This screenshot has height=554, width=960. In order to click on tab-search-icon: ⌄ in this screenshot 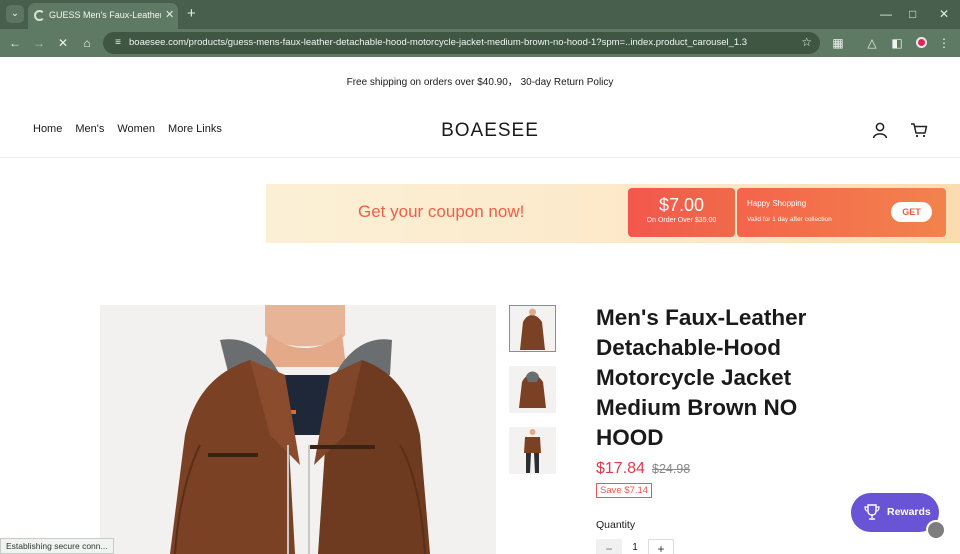, I will do `click(15, 14)`.